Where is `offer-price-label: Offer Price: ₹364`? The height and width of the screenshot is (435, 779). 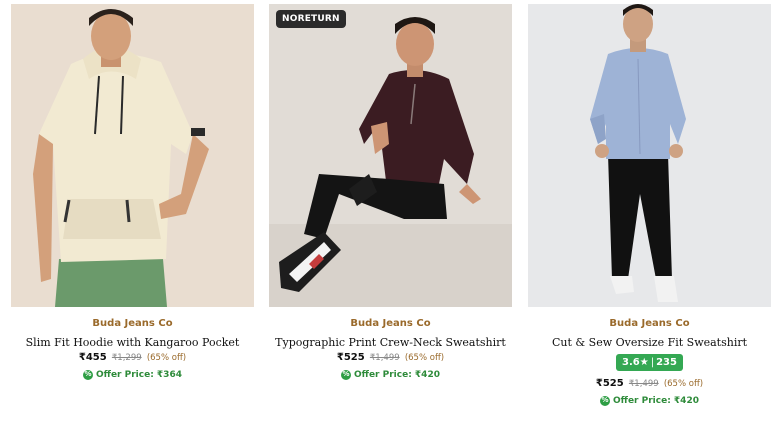 offer-price-label: Offer Price: ₹364 is located at coordinates (139, 374).